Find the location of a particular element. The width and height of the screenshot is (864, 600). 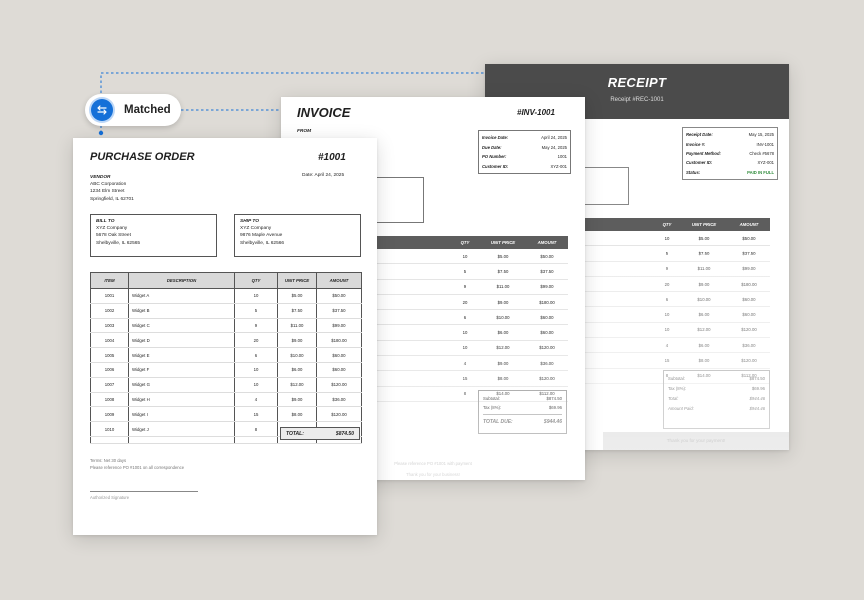

invoice-due-label: TOTAL DUE: is located at coordinates (498, 422).